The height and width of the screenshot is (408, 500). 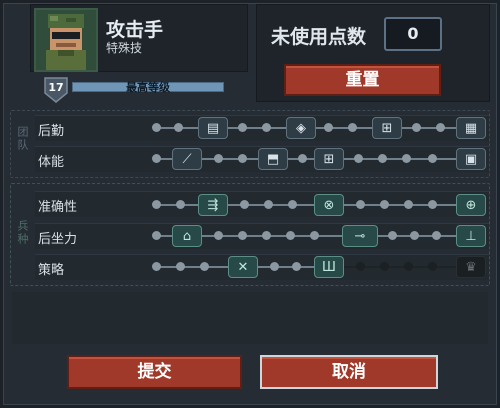 I want to click on reset-button: 重置, so click(x=362, y=80).